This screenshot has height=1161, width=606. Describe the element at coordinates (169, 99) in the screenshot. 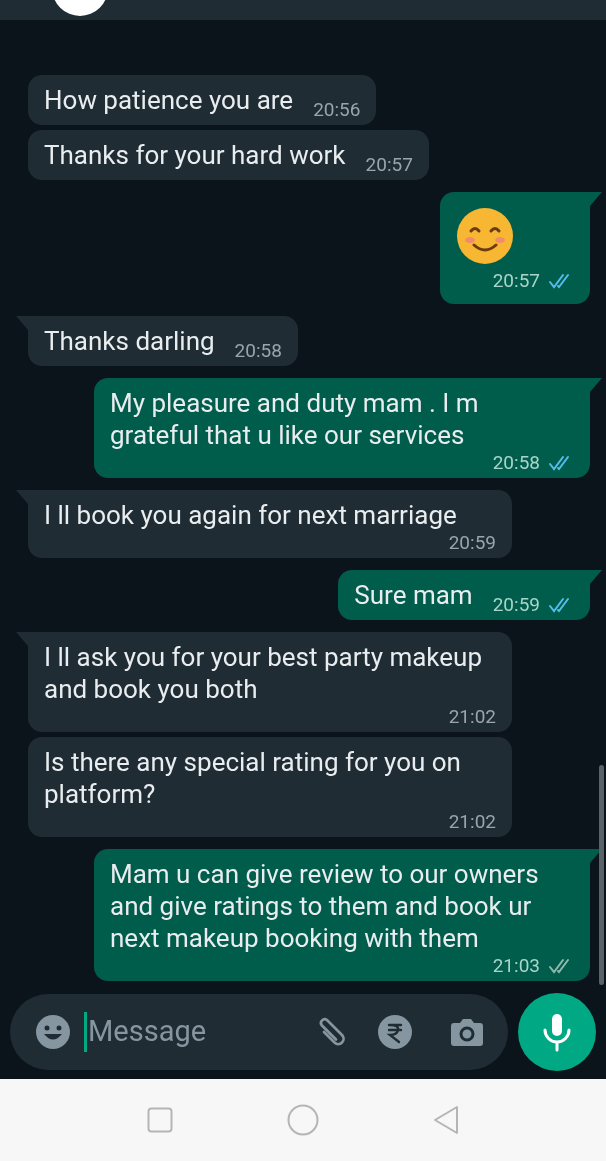

I see `message-text: How patience you are` at that location.